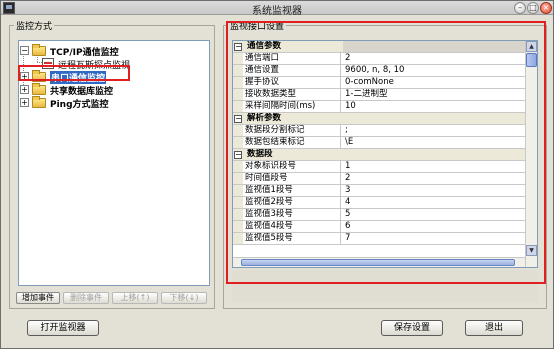 This screenshot has width=554, height=349. I want to click on grid-category: − 解析参数, so click(379, 119).